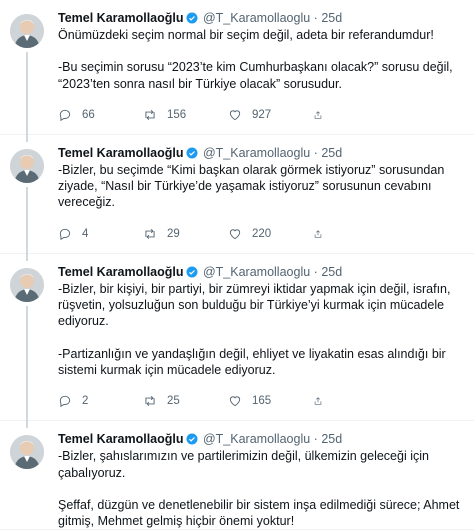 Image resolution: width=474 pixels, height=530 pixels. I want to click on retweet-button: 25, so click(185, 401).